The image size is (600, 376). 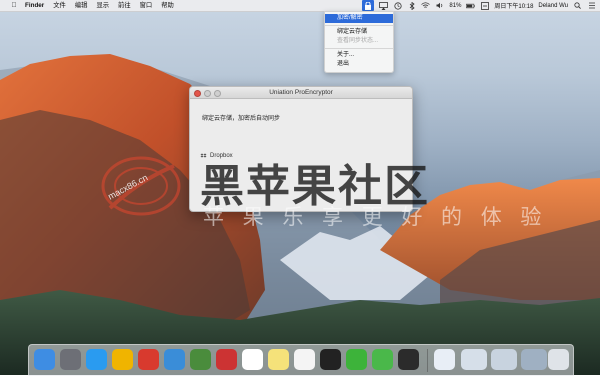 What do you see at coordinates (384, 5) in the screenshot?
I see `airplay-icon` at bounding box center [384, 5].